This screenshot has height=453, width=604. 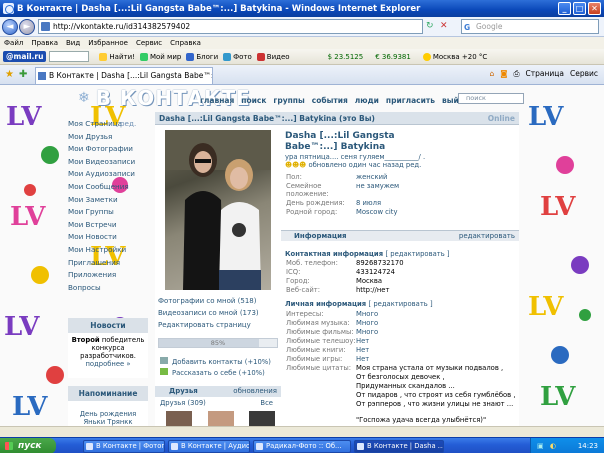 What do you see at coordinates (69, 56) in the screenshot?
I see `mailru-search-input` at bounding box center [69, 56].